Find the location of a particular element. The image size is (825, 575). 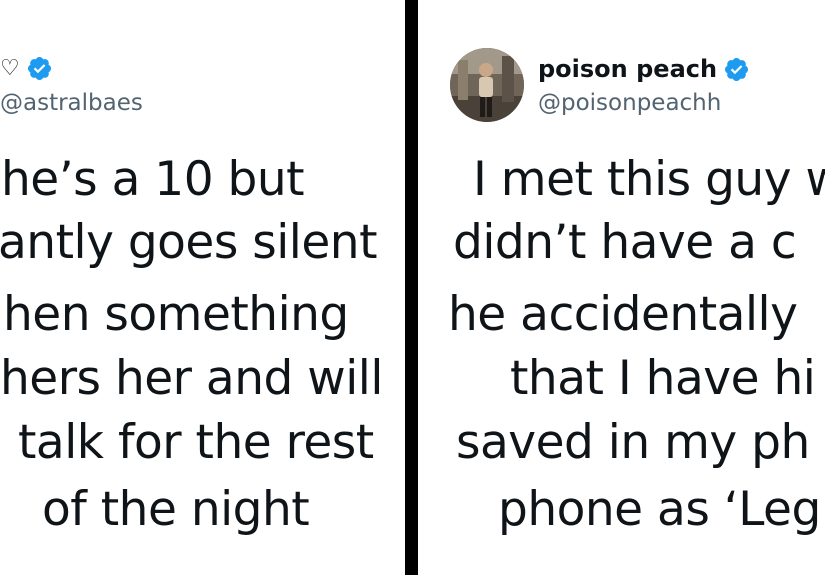

left-tweet-line-6: of the night is located at coordinates (176, 509).